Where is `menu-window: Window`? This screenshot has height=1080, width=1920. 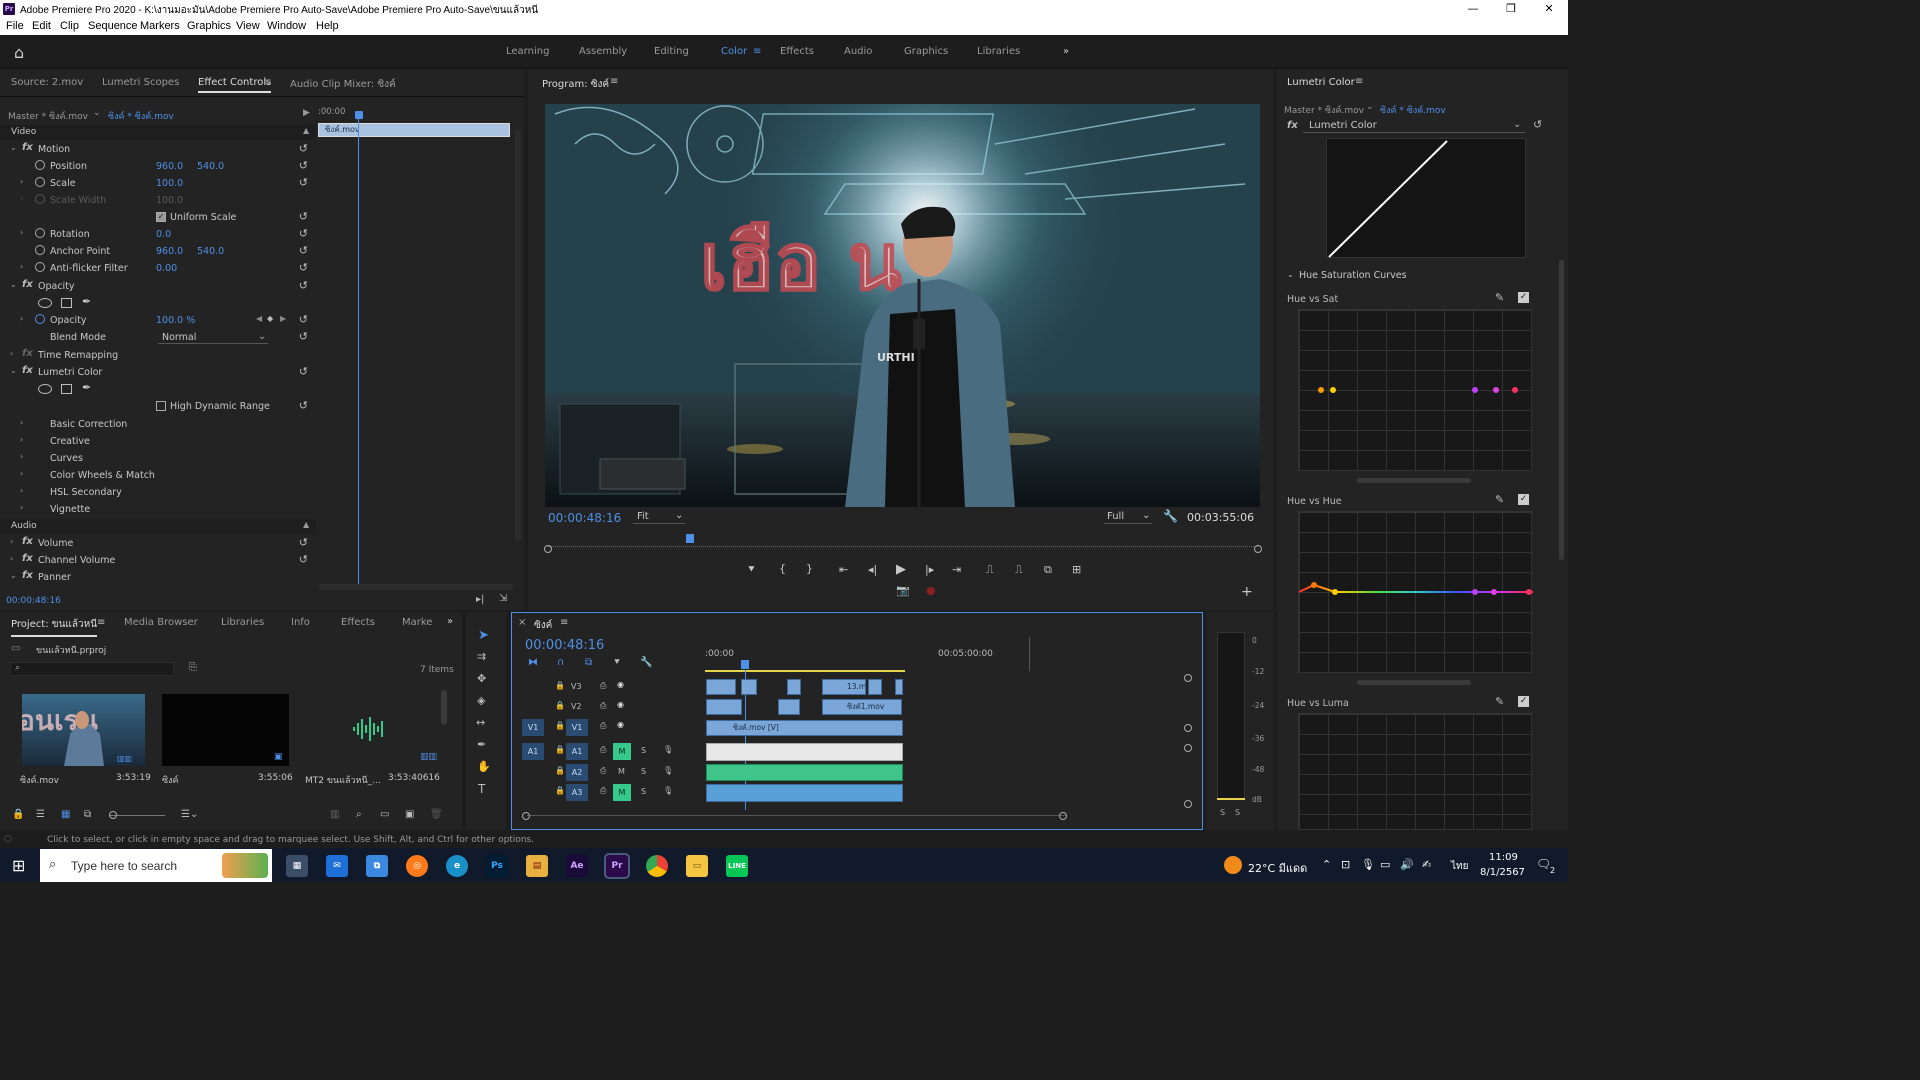 menu-window: Window is located at coordinates (286, 26).